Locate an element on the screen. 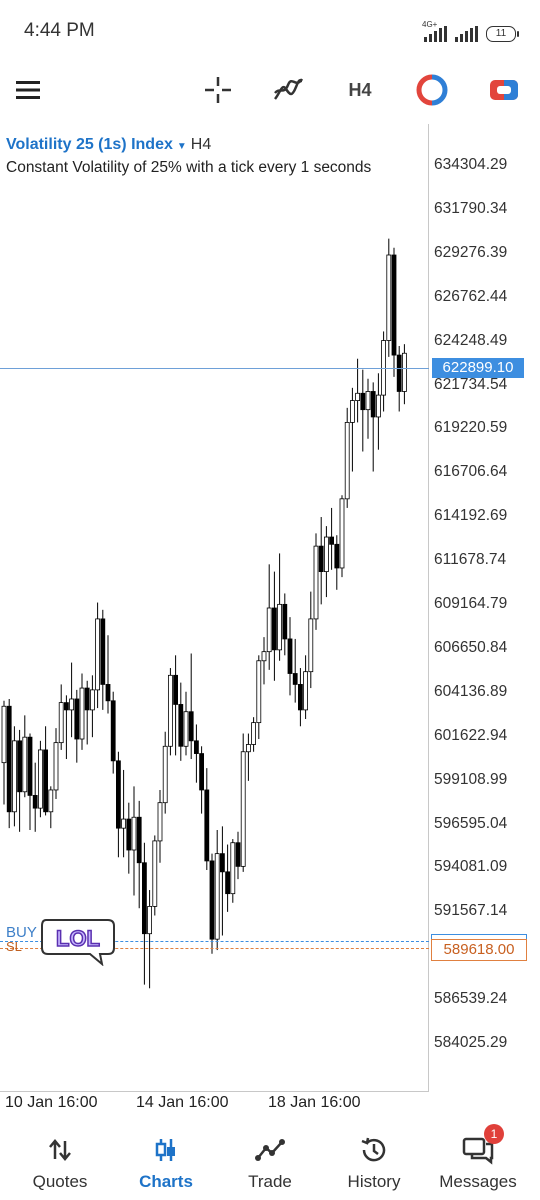 The height and width of the screenshot is (1200, 540). price-axis-label: 634304.29 is located at coordinates (471, 164).